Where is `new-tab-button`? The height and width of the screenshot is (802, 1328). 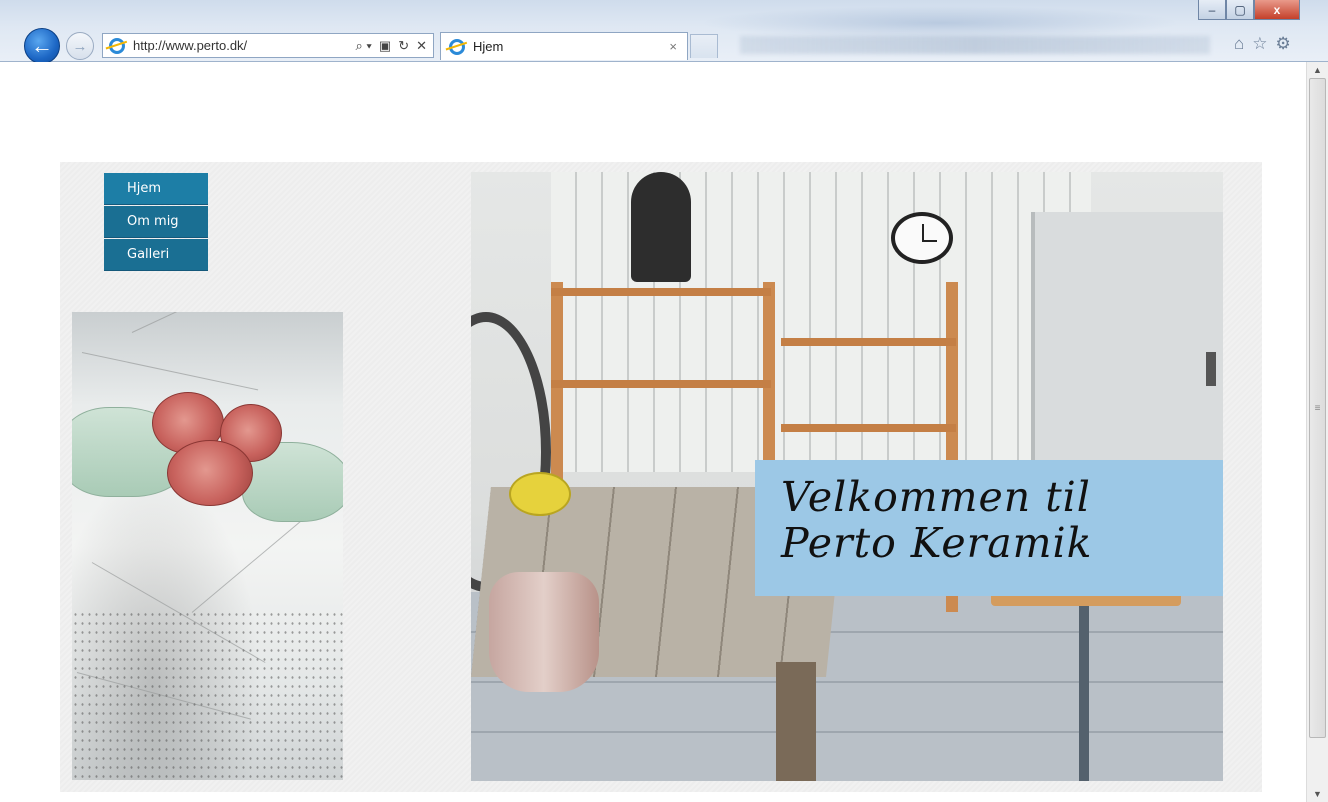
new-tab-button is located at coordinates (704, 46).